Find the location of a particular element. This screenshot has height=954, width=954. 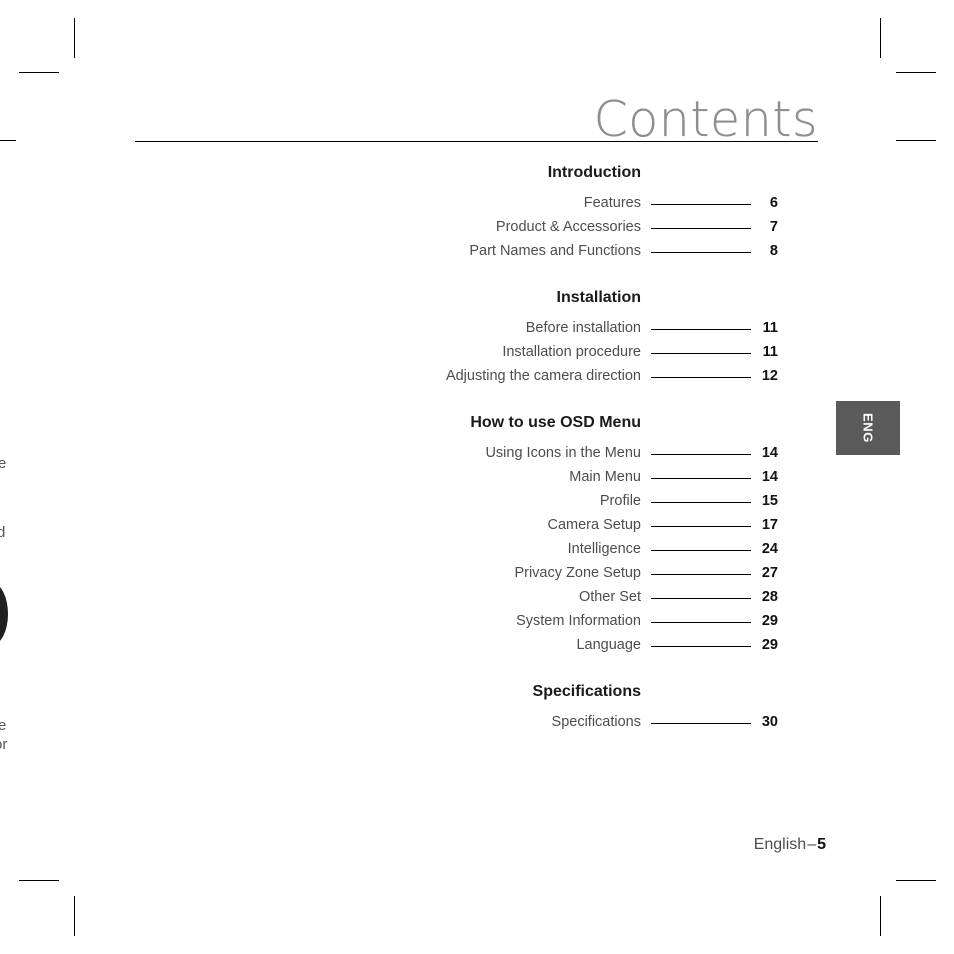

crop-mark-middle-left is located at coordinates (8, 140).